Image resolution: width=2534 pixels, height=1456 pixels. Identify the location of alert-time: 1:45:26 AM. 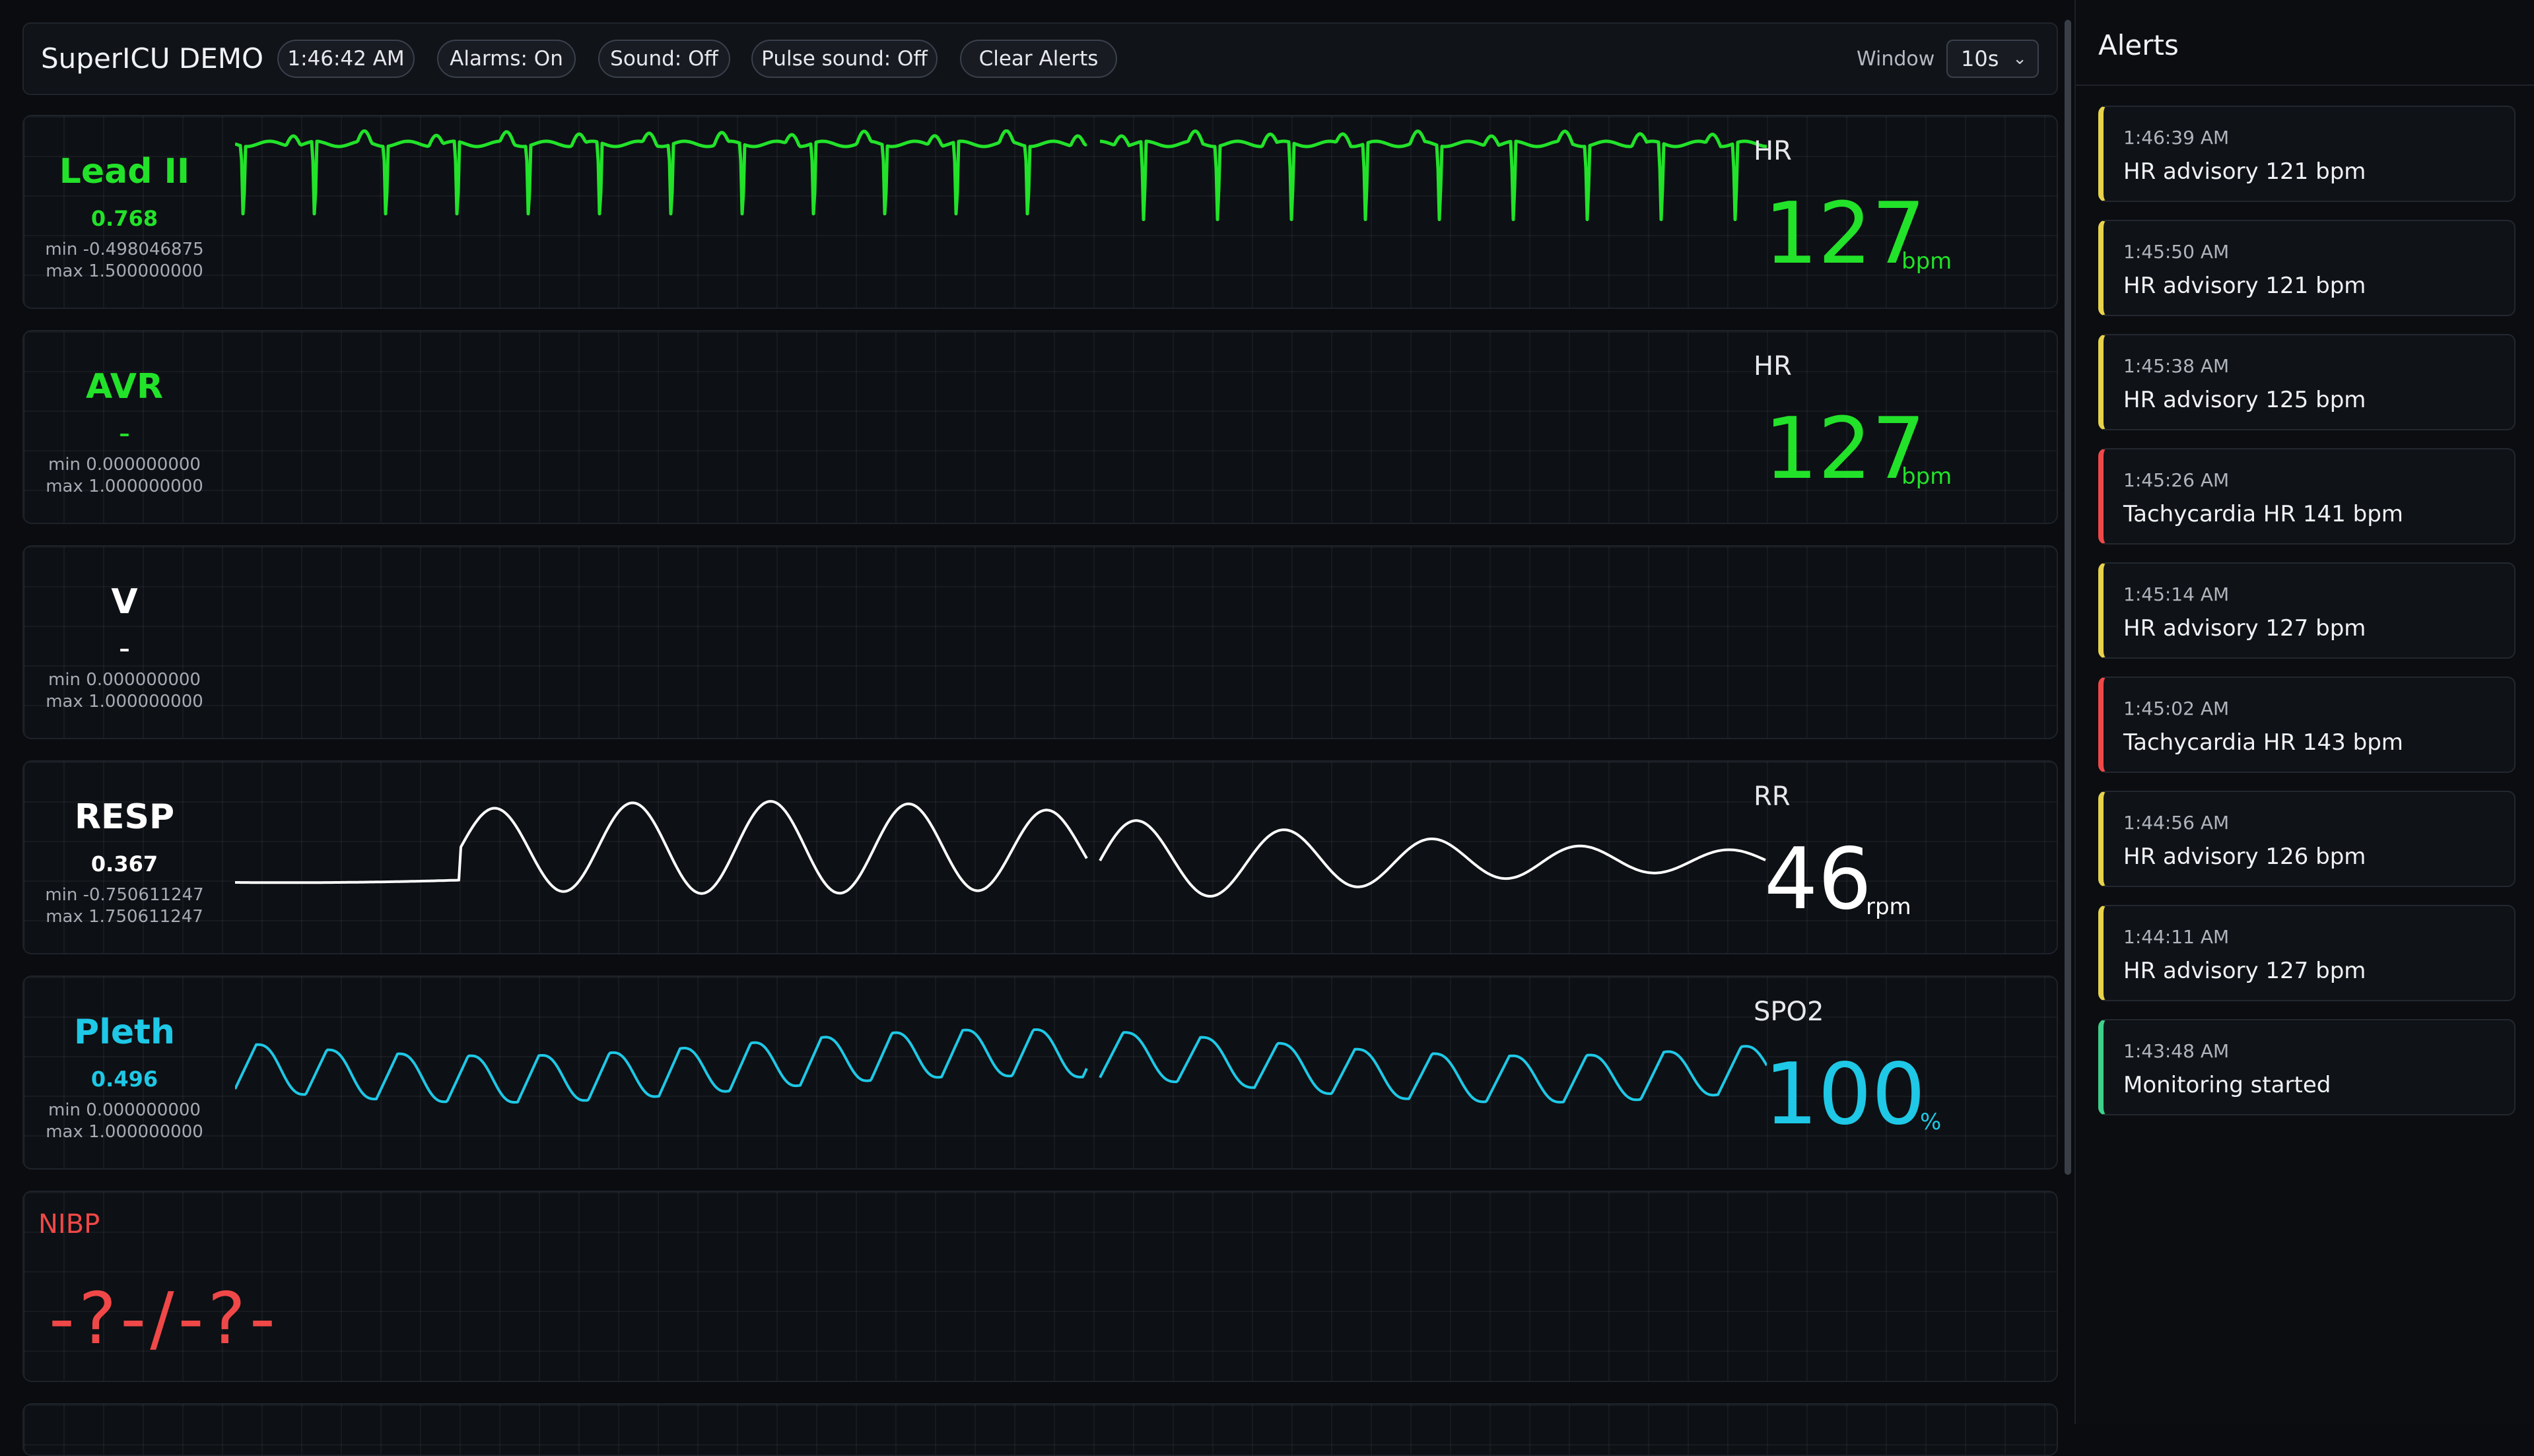
(2176, 480).